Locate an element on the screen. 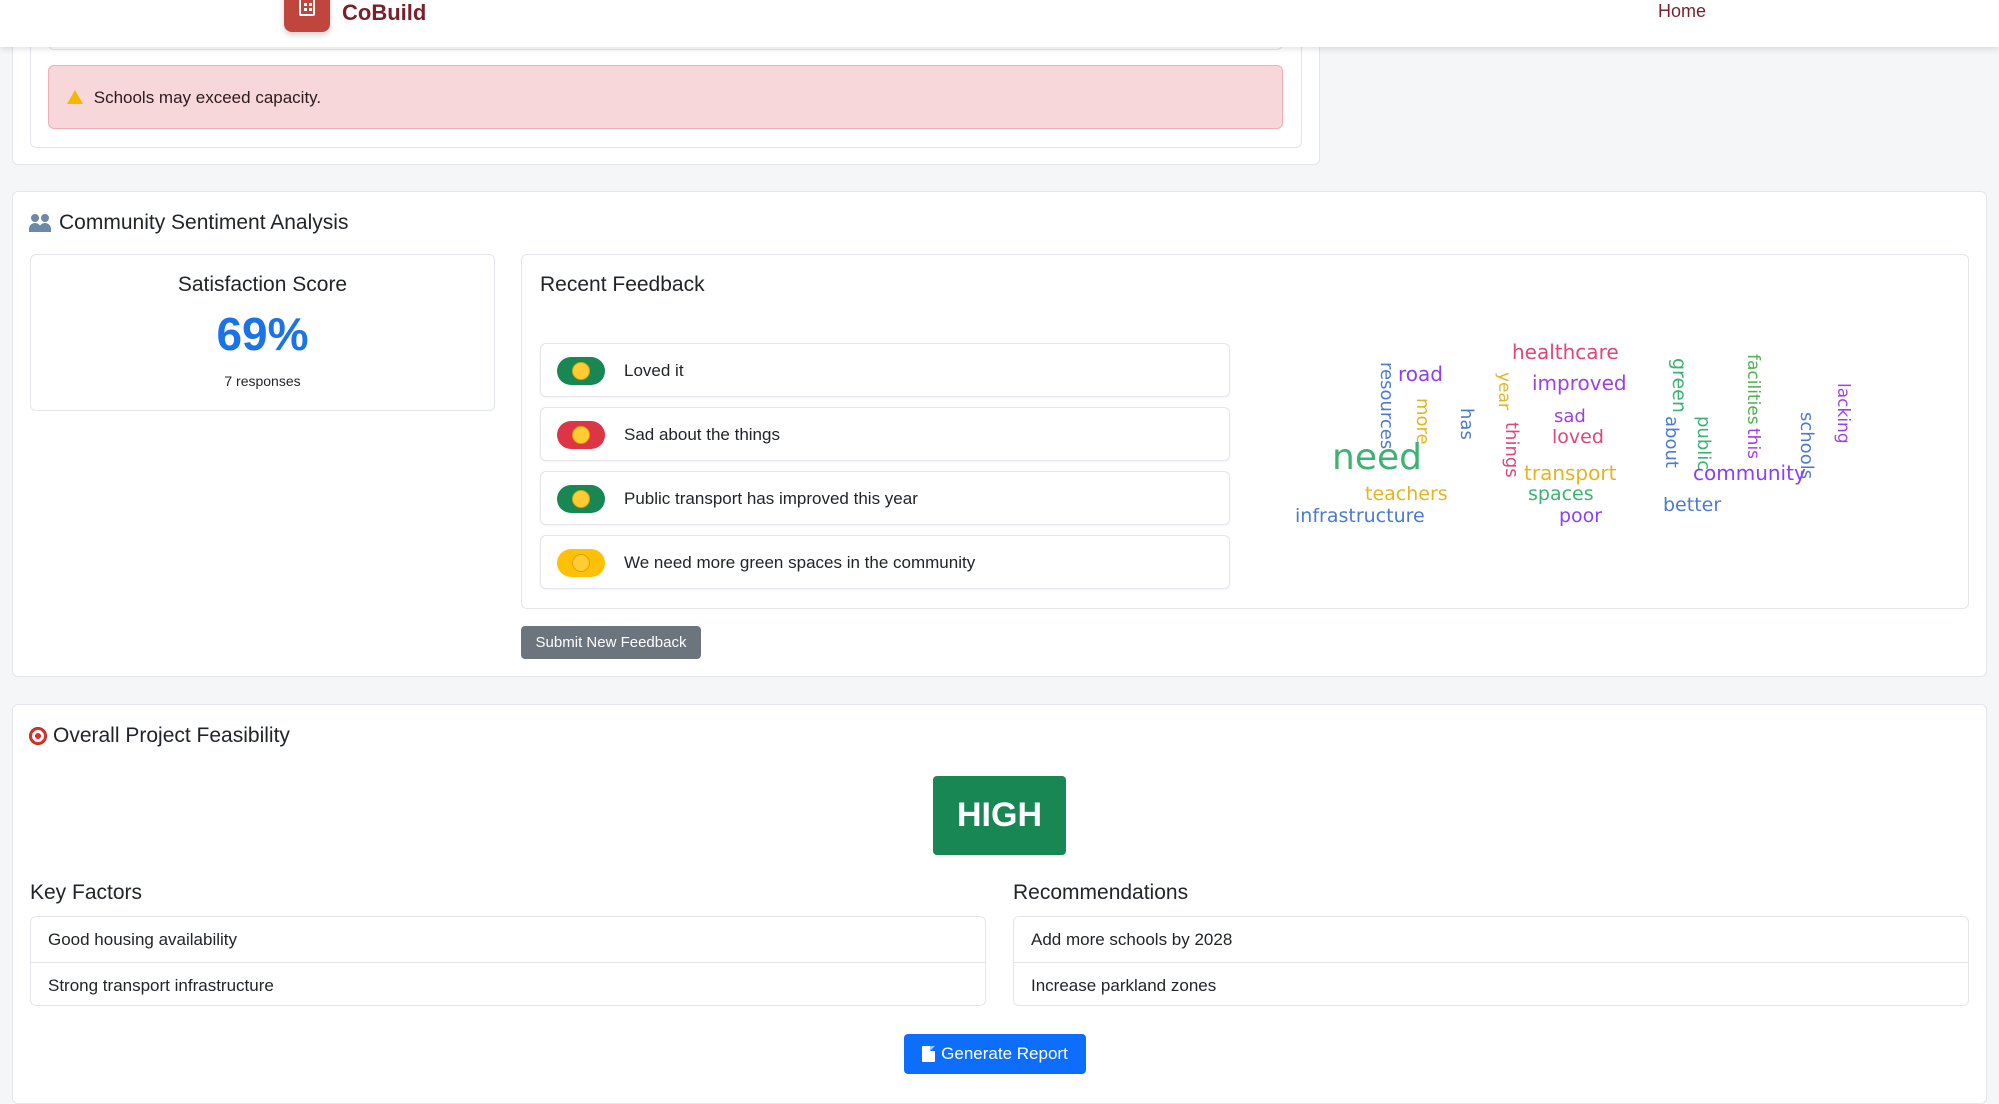 The height and width of the screenshot is (1104, 1999). satisfaction-score-card: Satisfaction Score 69% 7 responses is located at coordinates (262, 332).